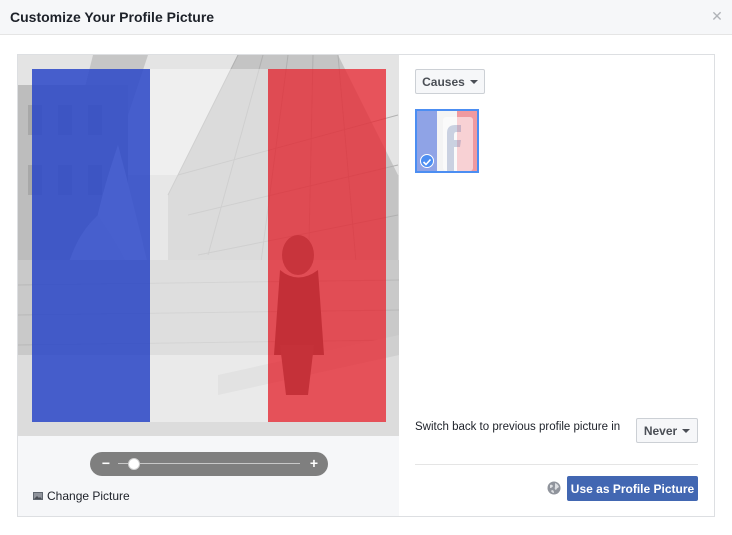  What do you see at coordinates (106, 463) in the screenshot?
I see `zoom-out-button: −` at bounding box center [106, 463].